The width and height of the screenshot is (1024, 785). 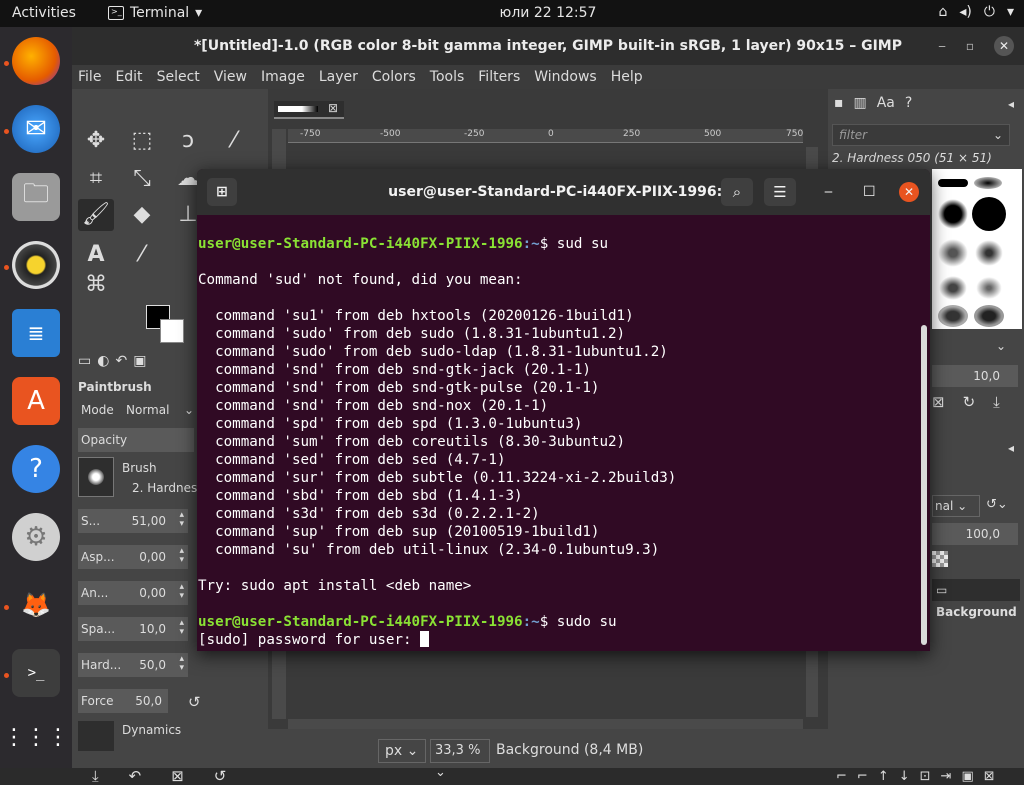 I want to click on refresh-brushes-icon: ↻, so click(x=969, y=402).